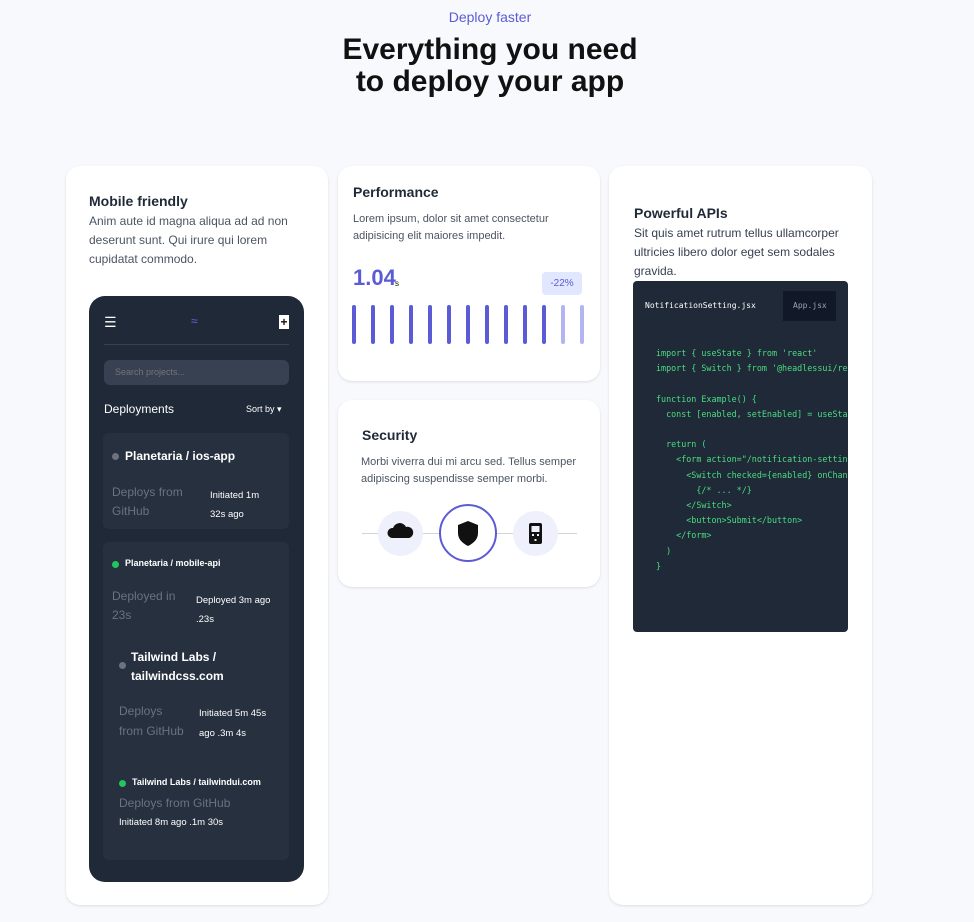 This screenshot has width=974, height=922. What do you see at coordinates (232, 724) in the screenshot?
I see `deployment-meta: Initiated 5m 45s ago .3m 4s` at bounding box center [232, 724].